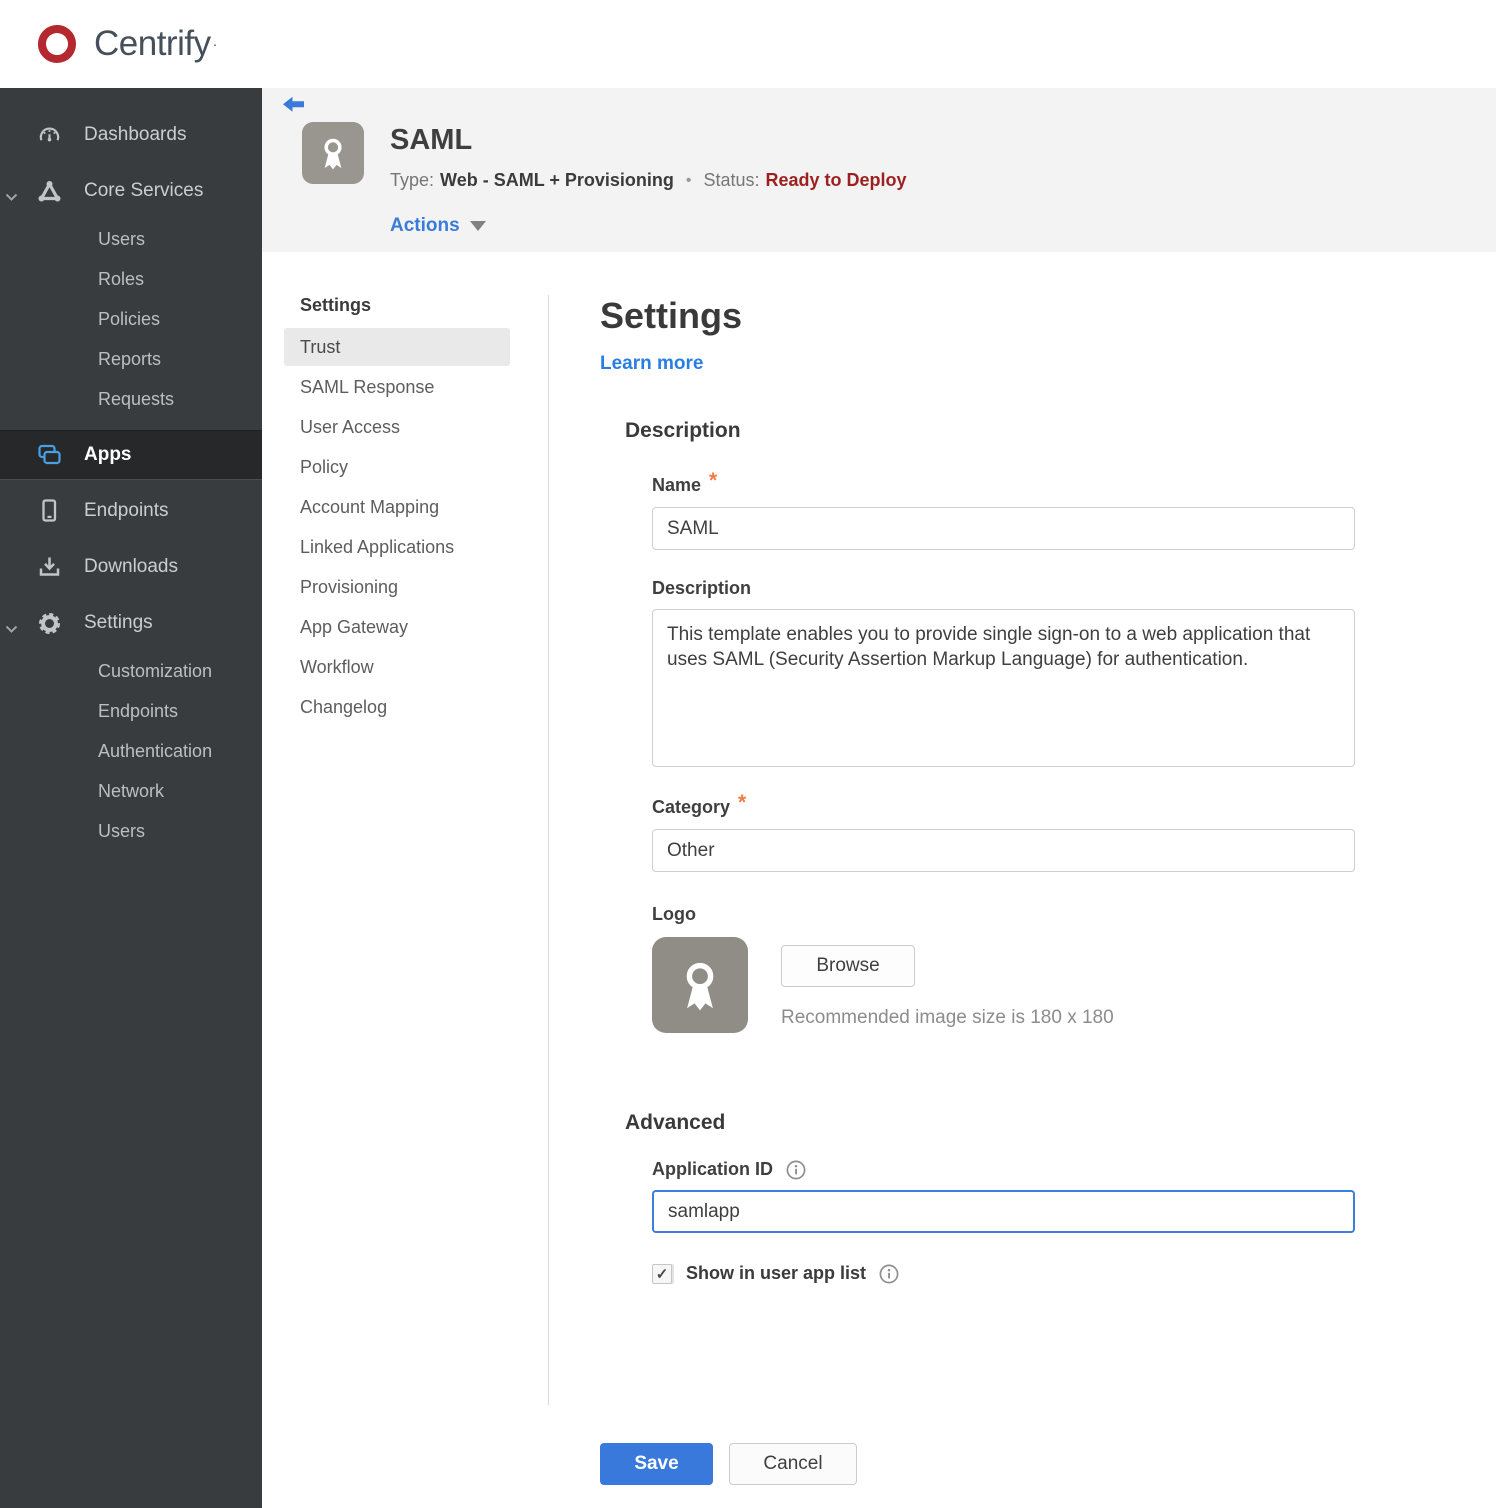 The image size is (1496, 1508). I want to click on save-button: Save, so click(656, 1464).